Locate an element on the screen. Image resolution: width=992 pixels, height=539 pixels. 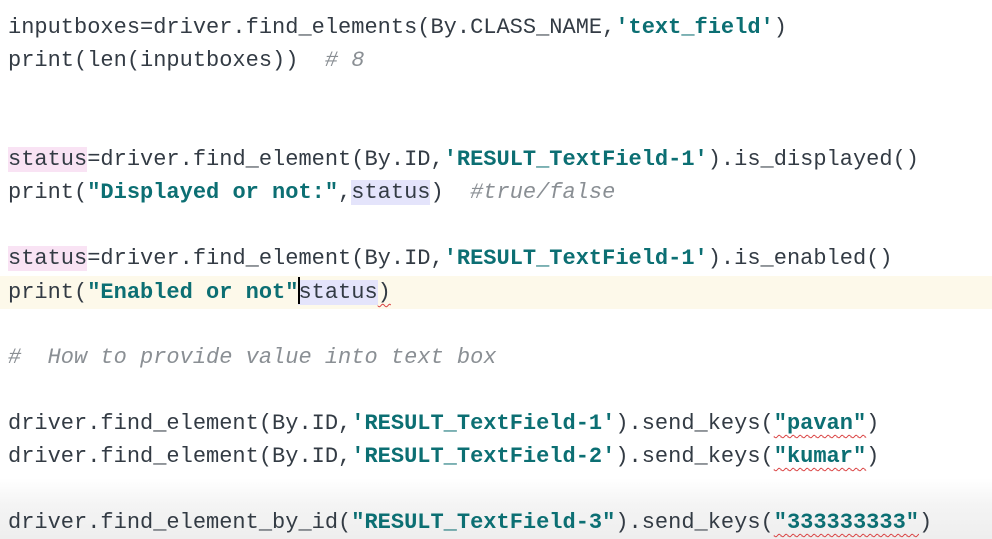
string-literal: "pavan" is located at coordinates (820, 423).